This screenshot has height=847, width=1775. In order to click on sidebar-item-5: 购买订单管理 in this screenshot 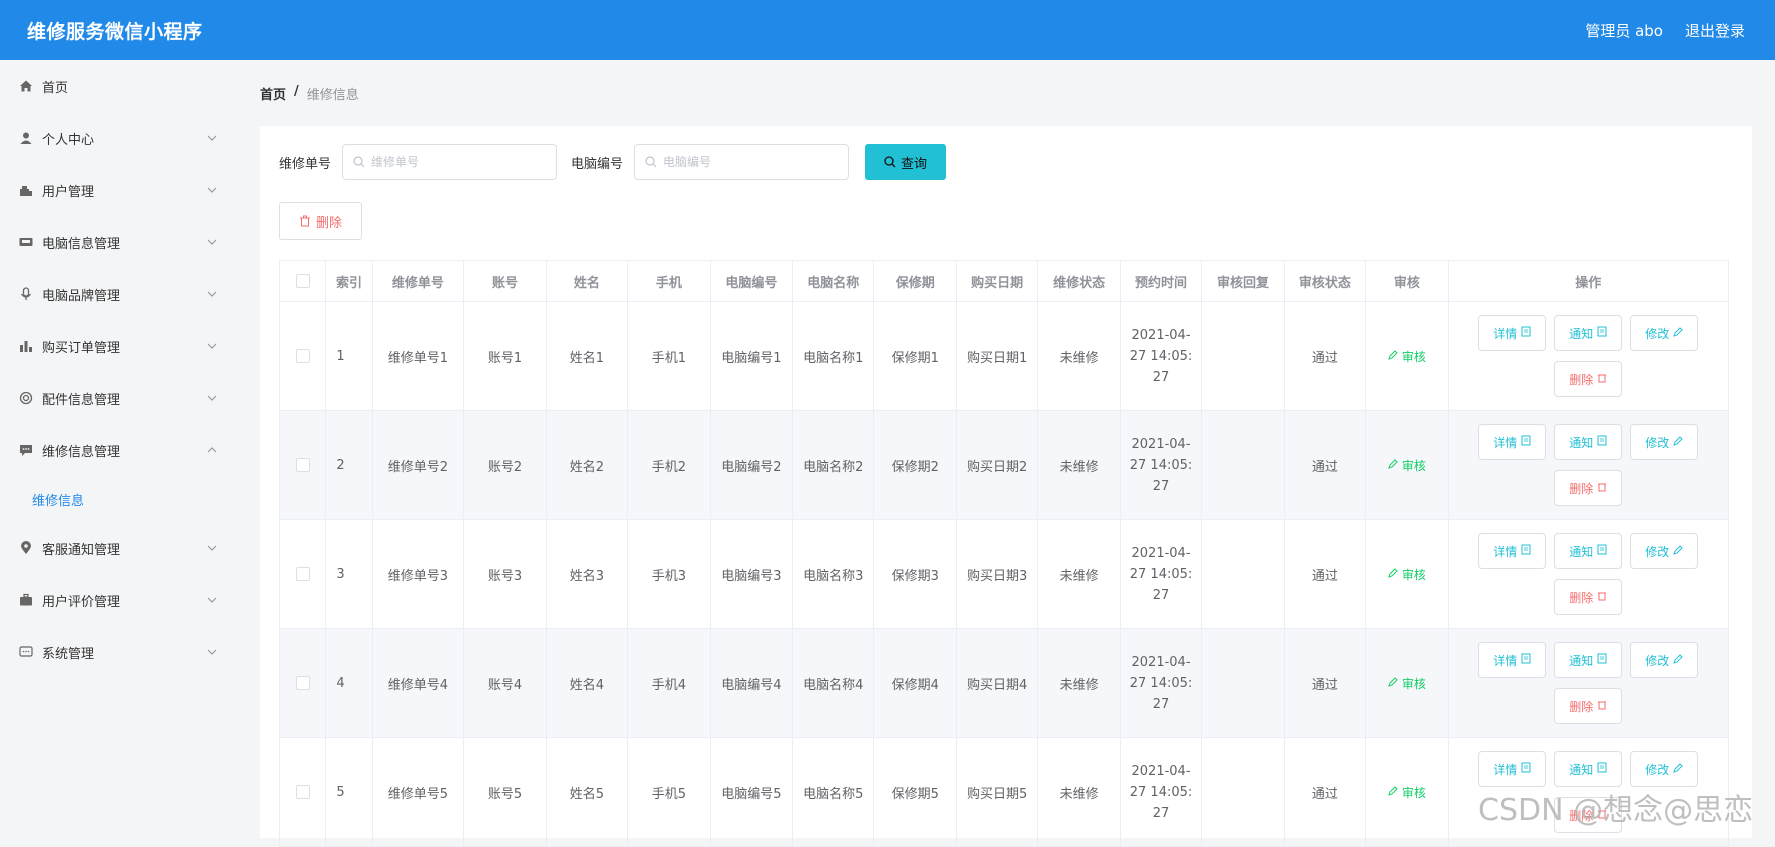, I will do `click(120, 346)`.